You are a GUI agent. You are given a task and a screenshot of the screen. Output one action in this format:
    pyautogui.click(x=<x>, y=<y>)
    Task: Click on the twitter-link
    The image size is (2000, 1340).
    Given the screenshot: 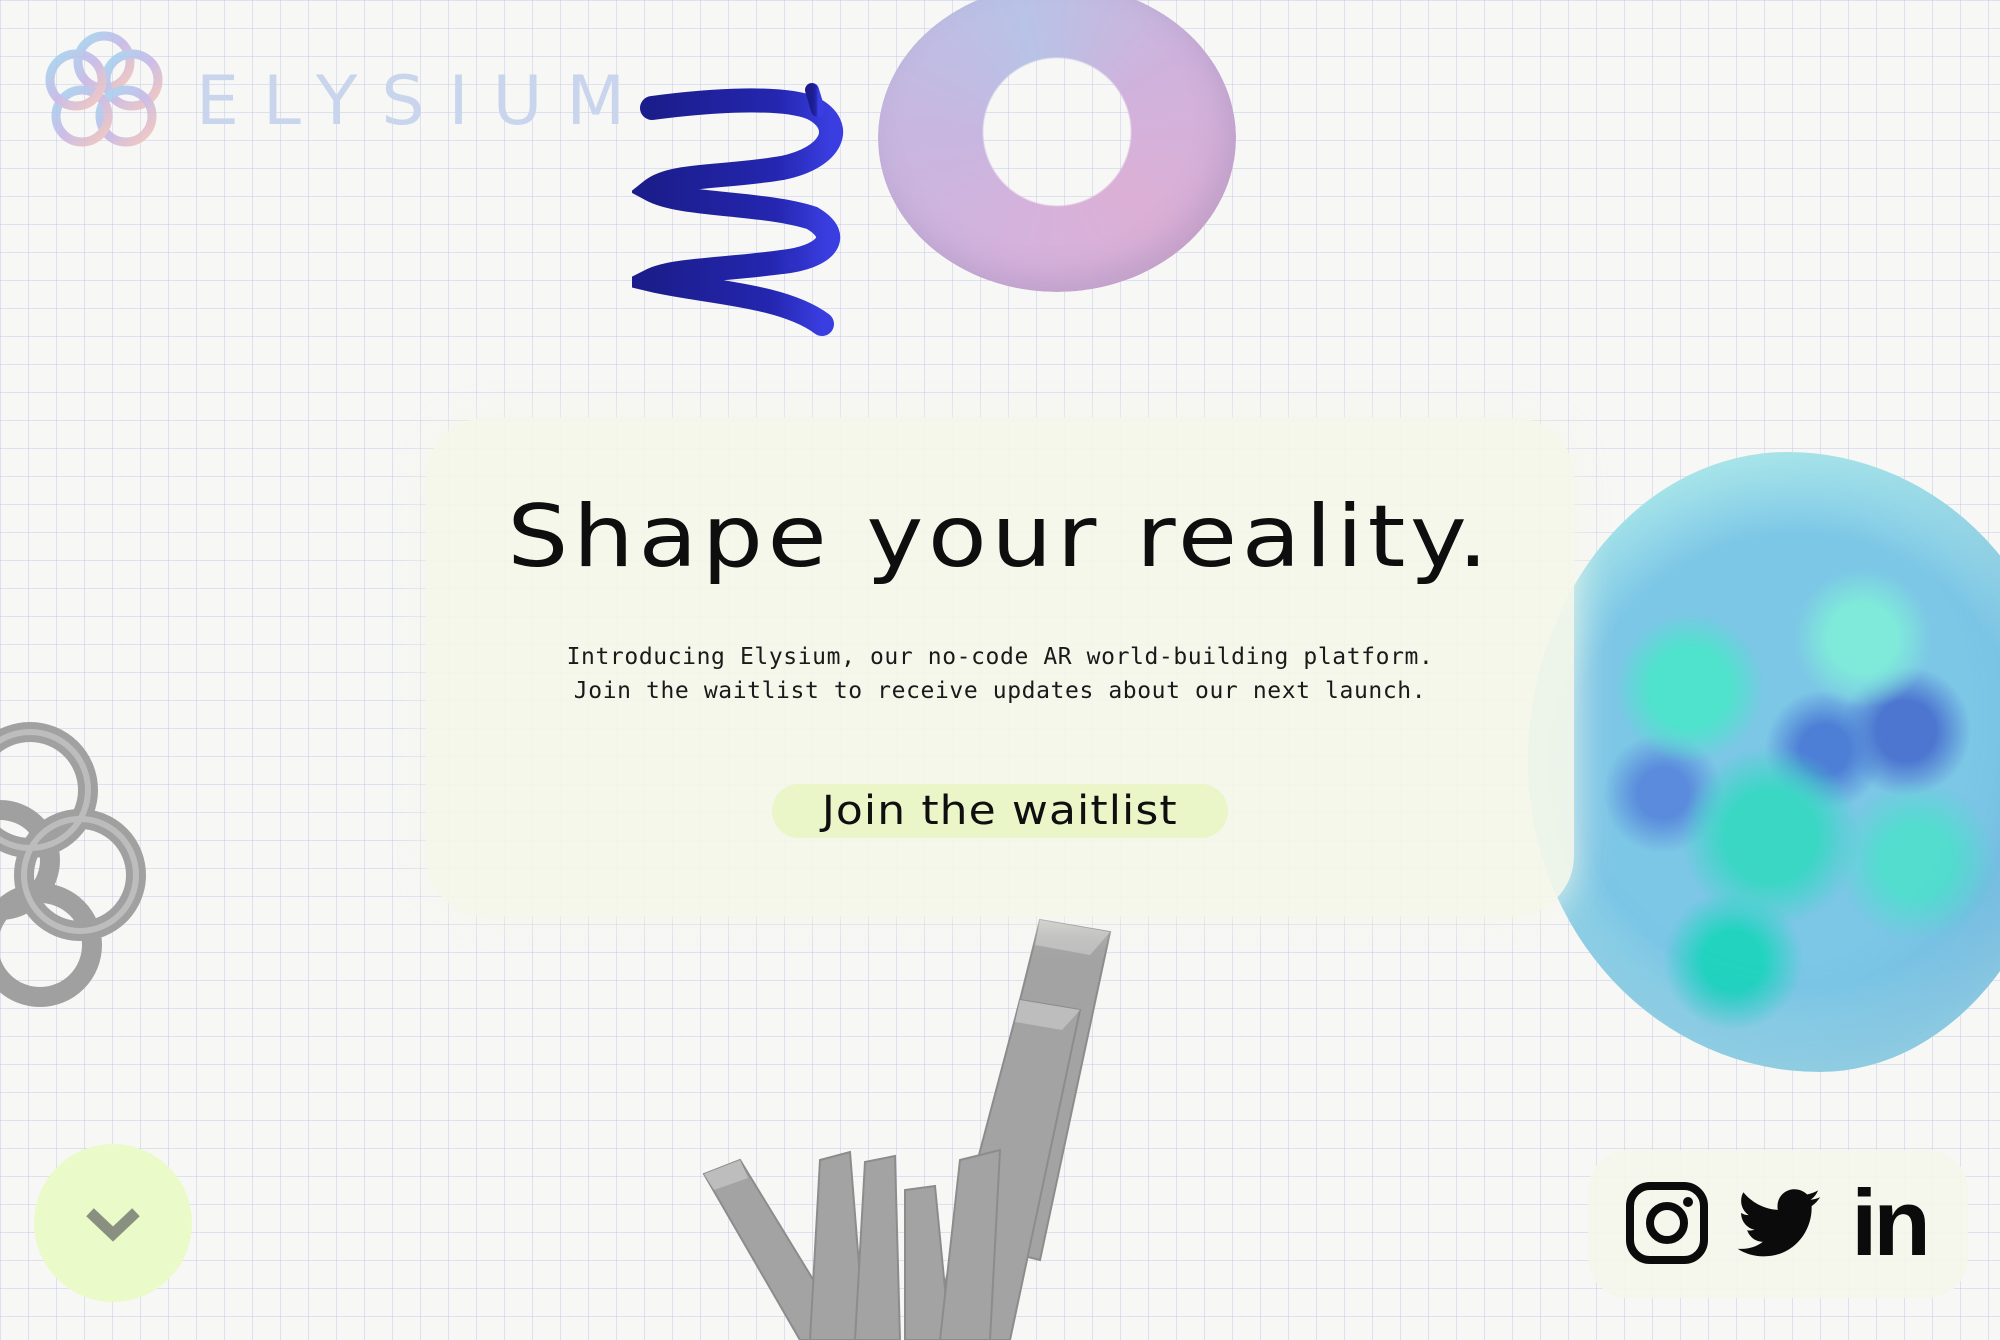 What is the action you would take?
    pyautogui.click(x=1779, y=1223)
    